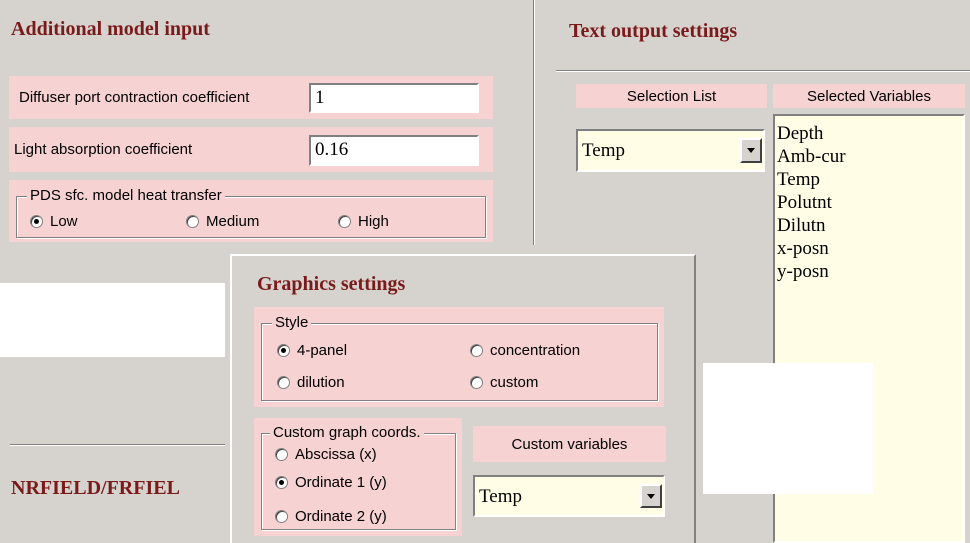  Describe the element at coordinates (64, 221) in the screenshot. I see `heat-low-label: Low` at that location.